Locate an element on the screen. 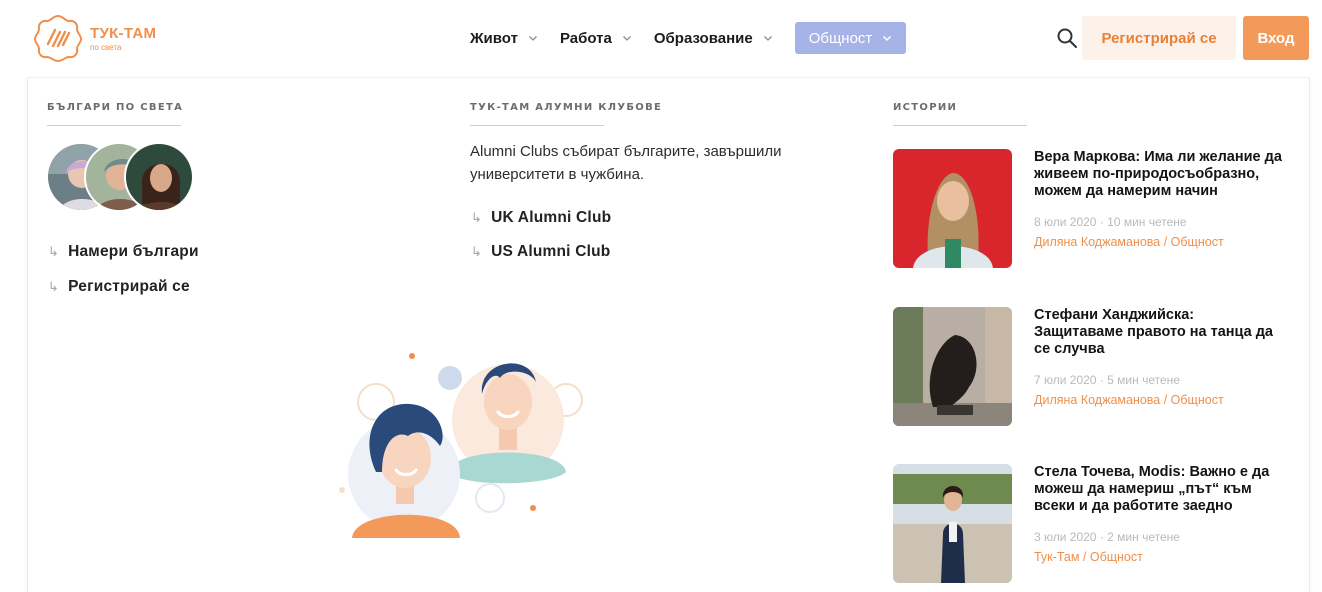 This screenshot has width=1322, height=592. nav-item-label: Образование is located at coordinates (703, 38).